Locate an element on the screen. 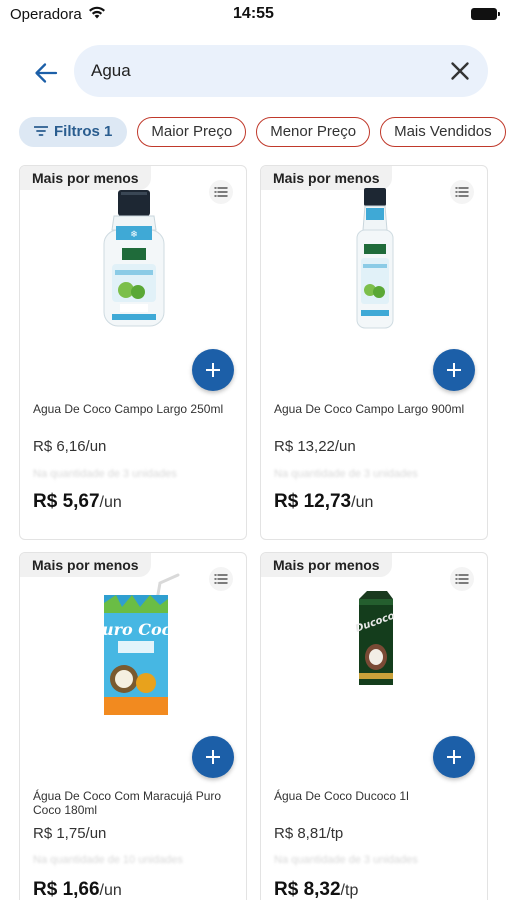  sort-chip-highest-price: Maior Preço is located at coordinates (192, 132).